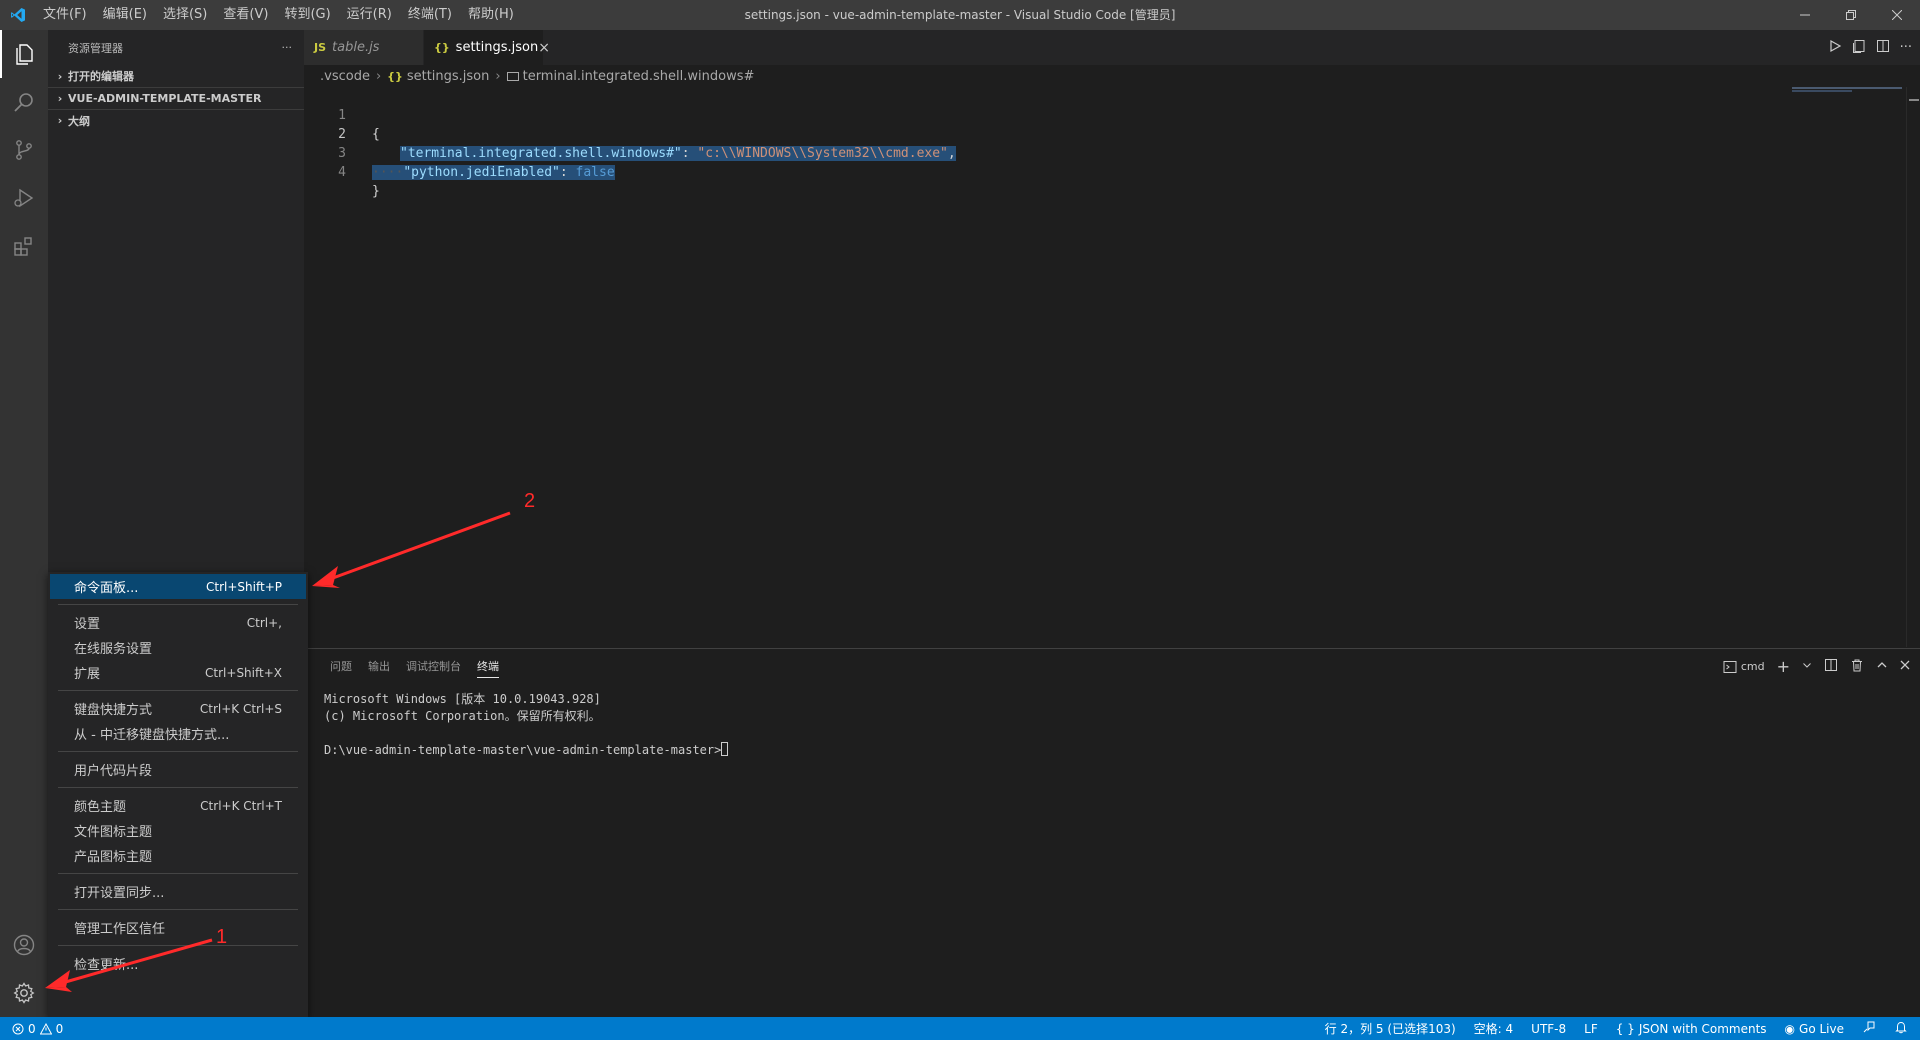 This screenshot has height=1040, width=1920. Describe the element at coordinates (1859, 48) in the screenshot. I see `open-settings-icon` at that location.